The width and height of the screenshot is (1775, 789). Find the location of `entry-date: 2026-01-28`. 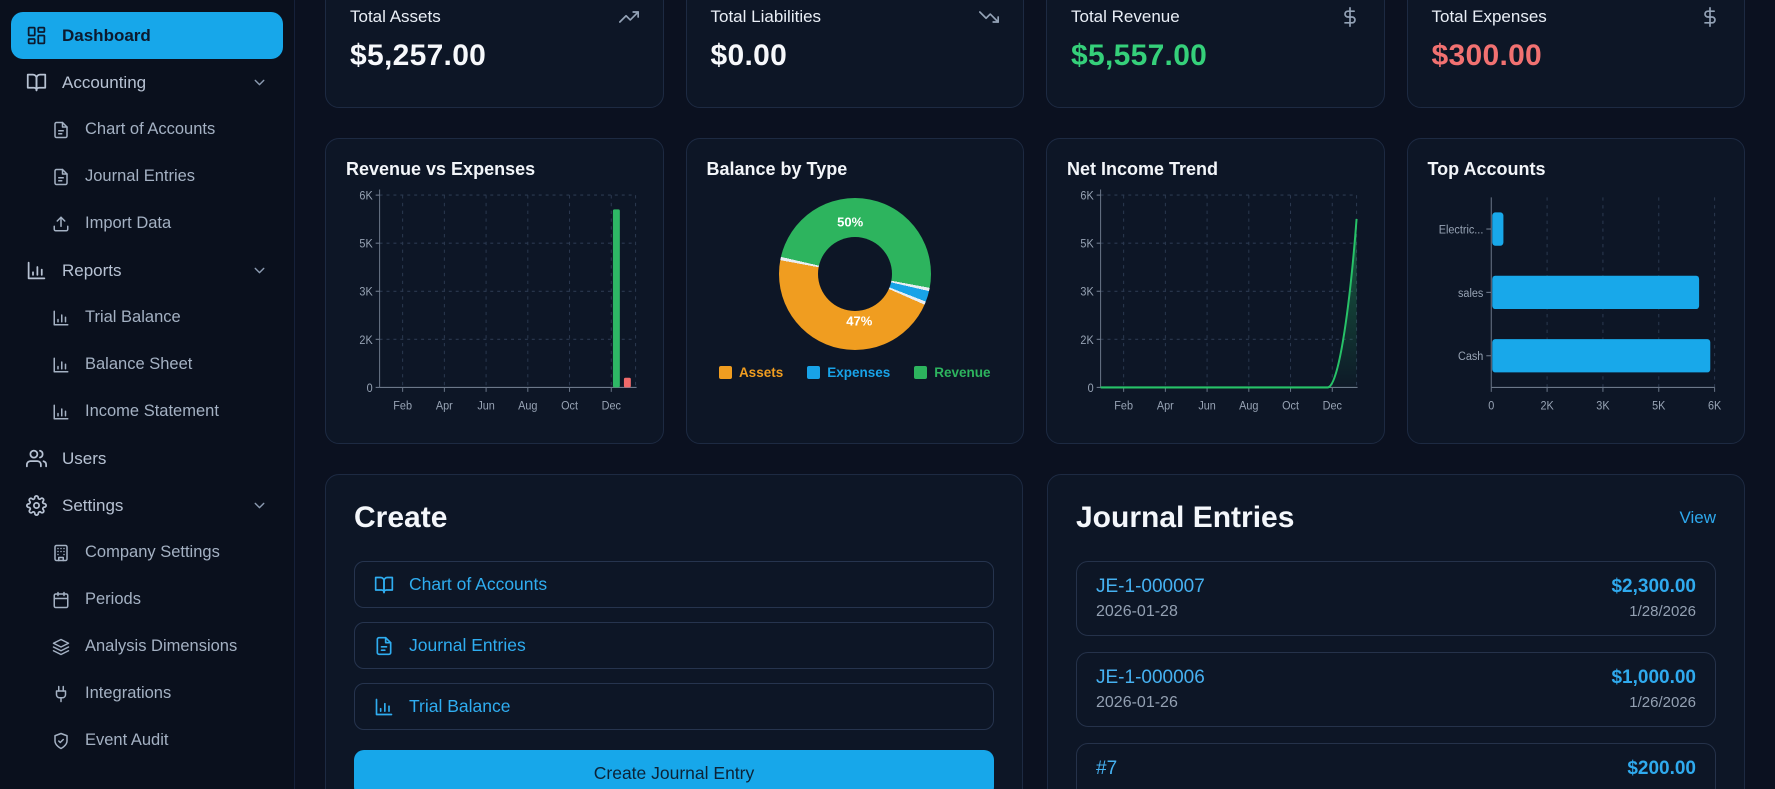

entry-date: 2026-01-28 is located at coordinates (1137, 611).